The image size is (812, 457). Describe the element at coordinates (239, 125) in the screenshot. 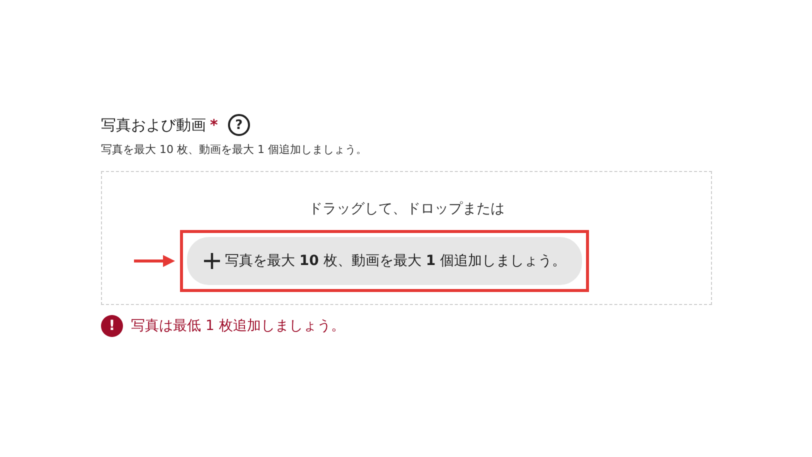

I see `help-icon: ?` at that location.